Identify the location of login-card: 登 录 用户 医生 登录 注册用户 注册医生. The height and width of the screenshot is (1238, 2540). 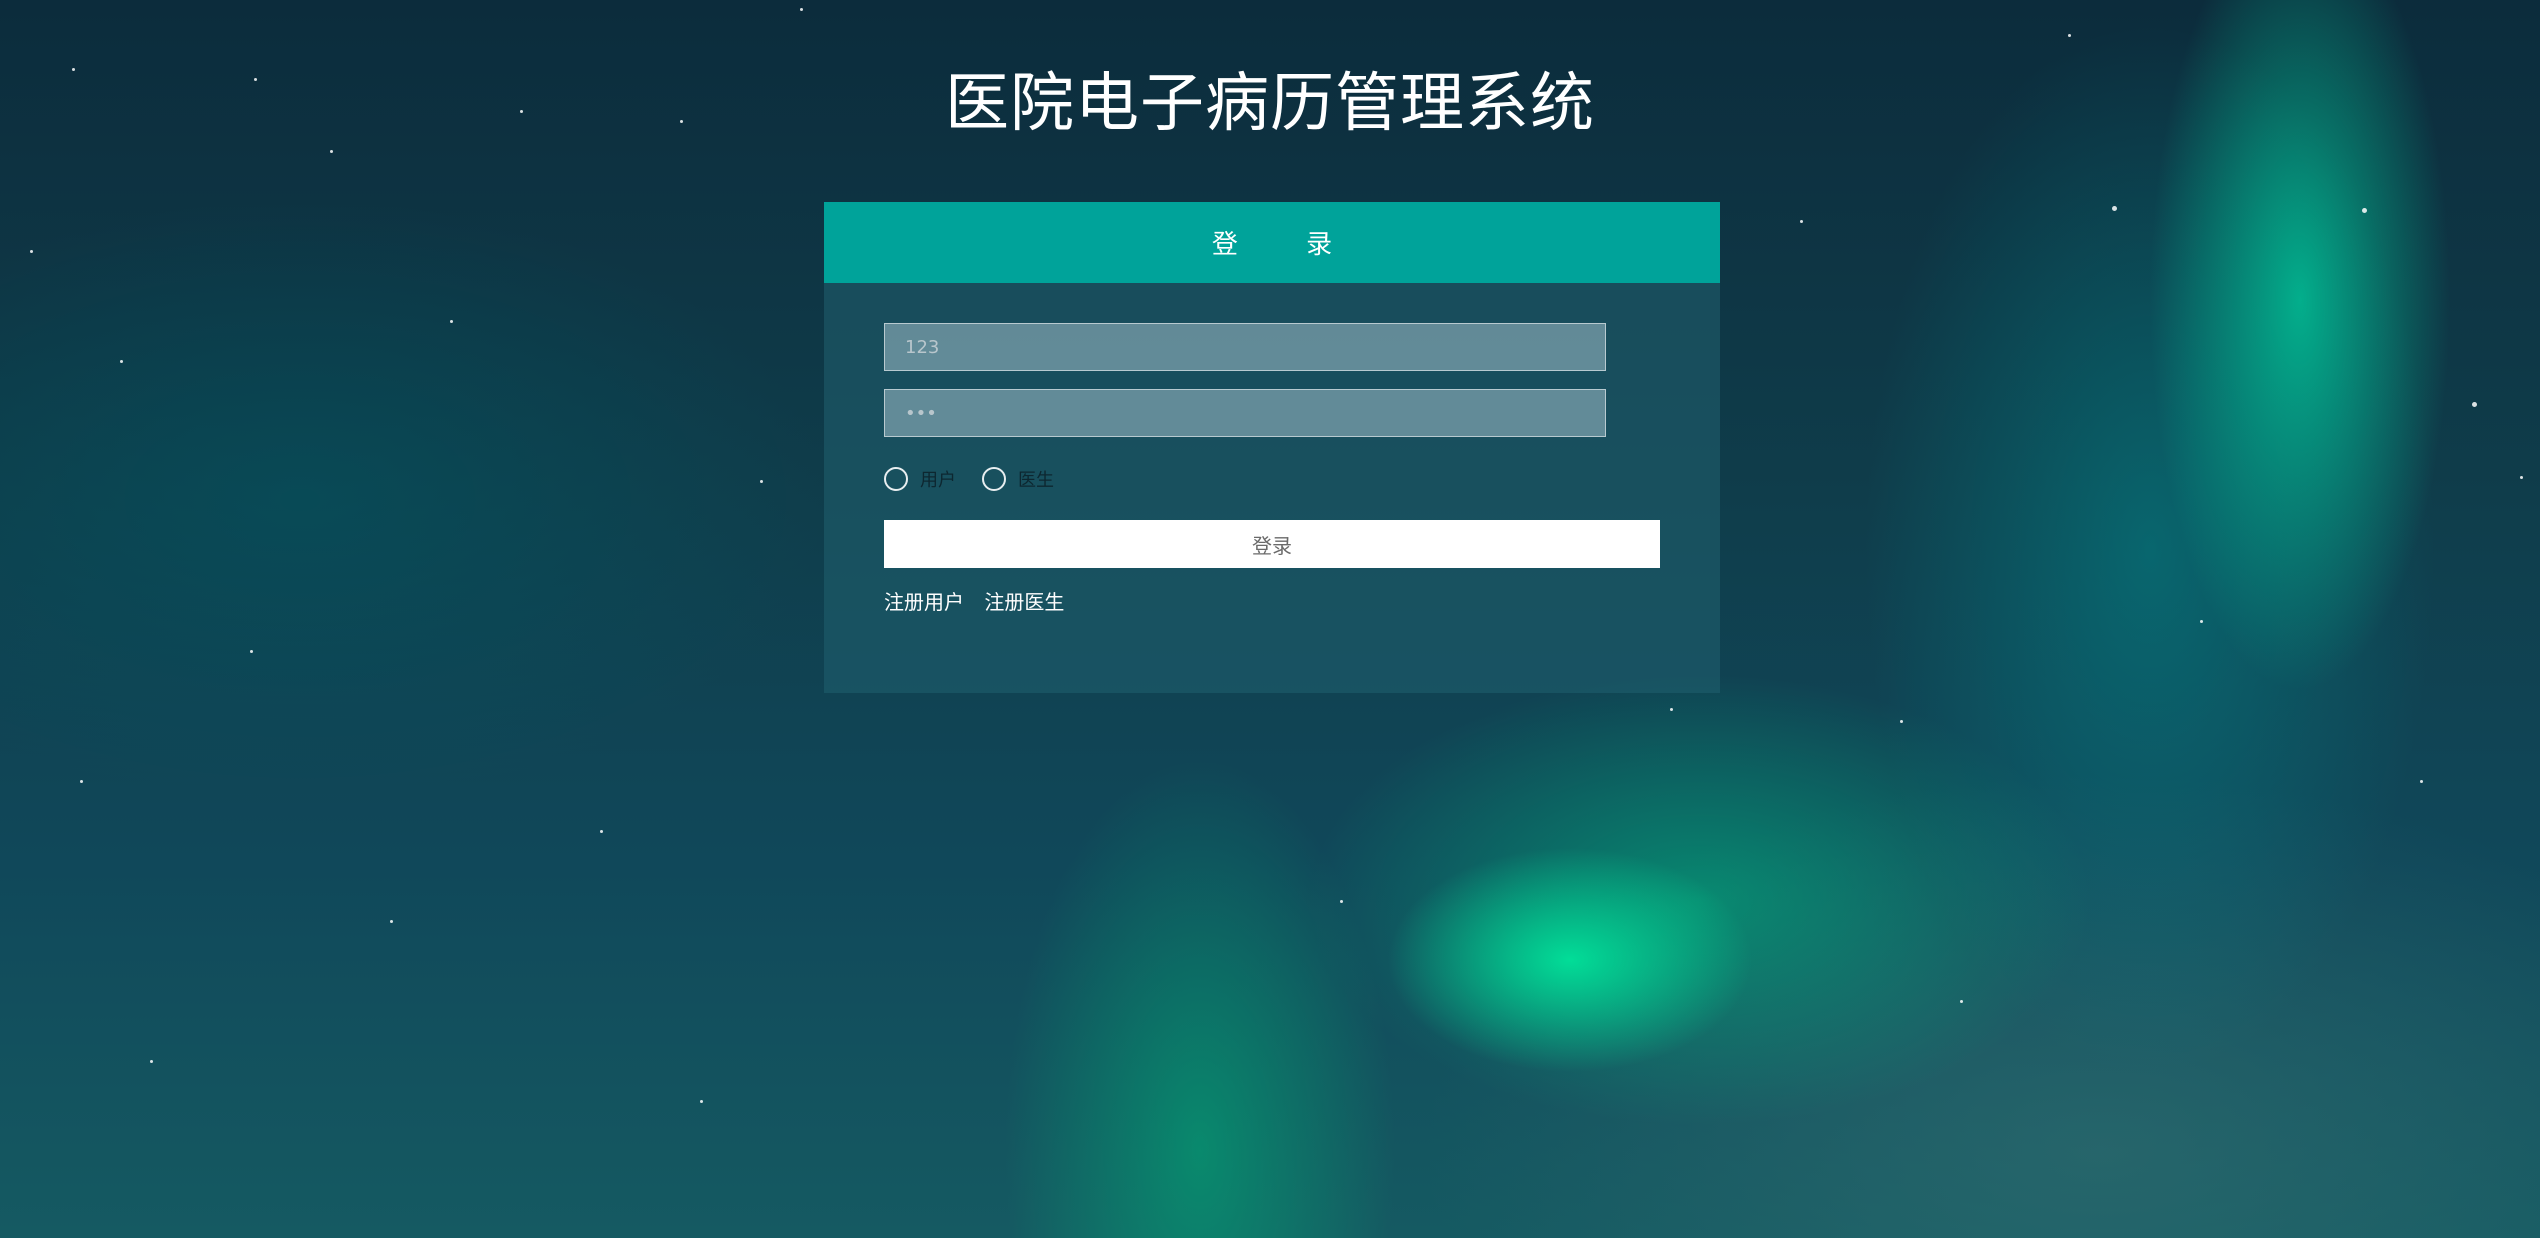
(1272, 447).